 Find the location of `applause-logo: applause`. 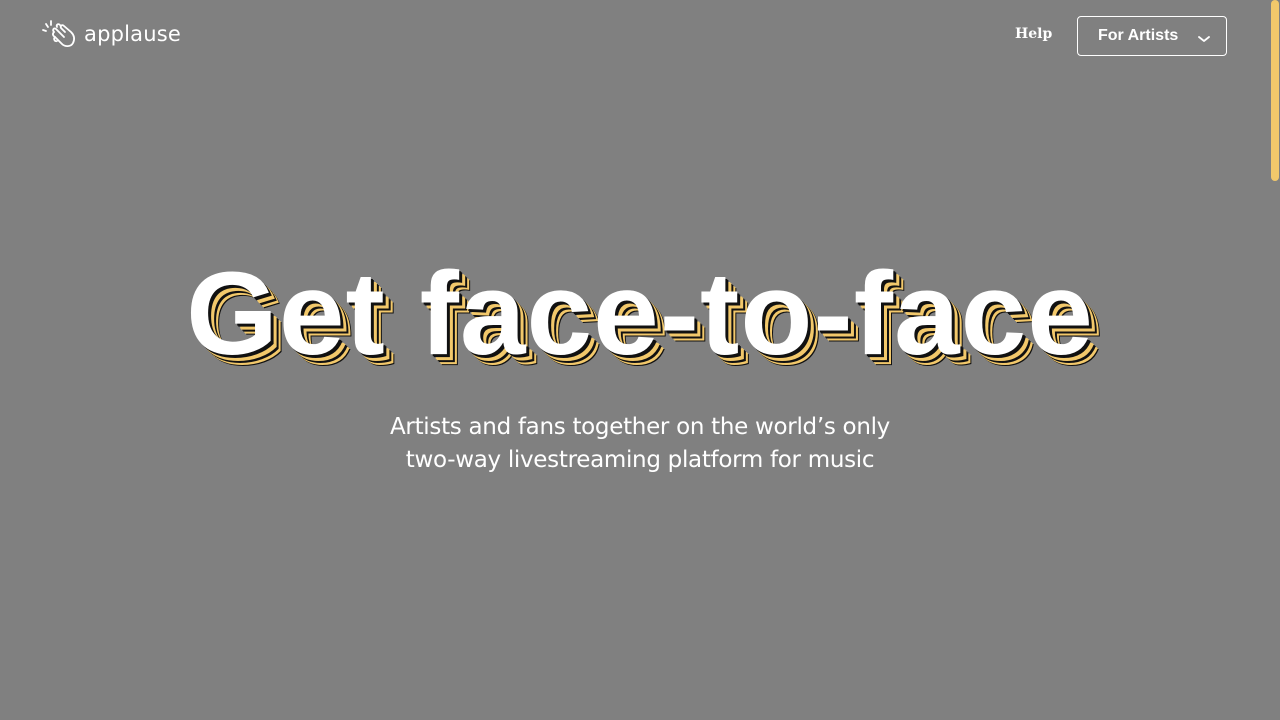

applause-logo: applause is located at coordinates (110, 34).